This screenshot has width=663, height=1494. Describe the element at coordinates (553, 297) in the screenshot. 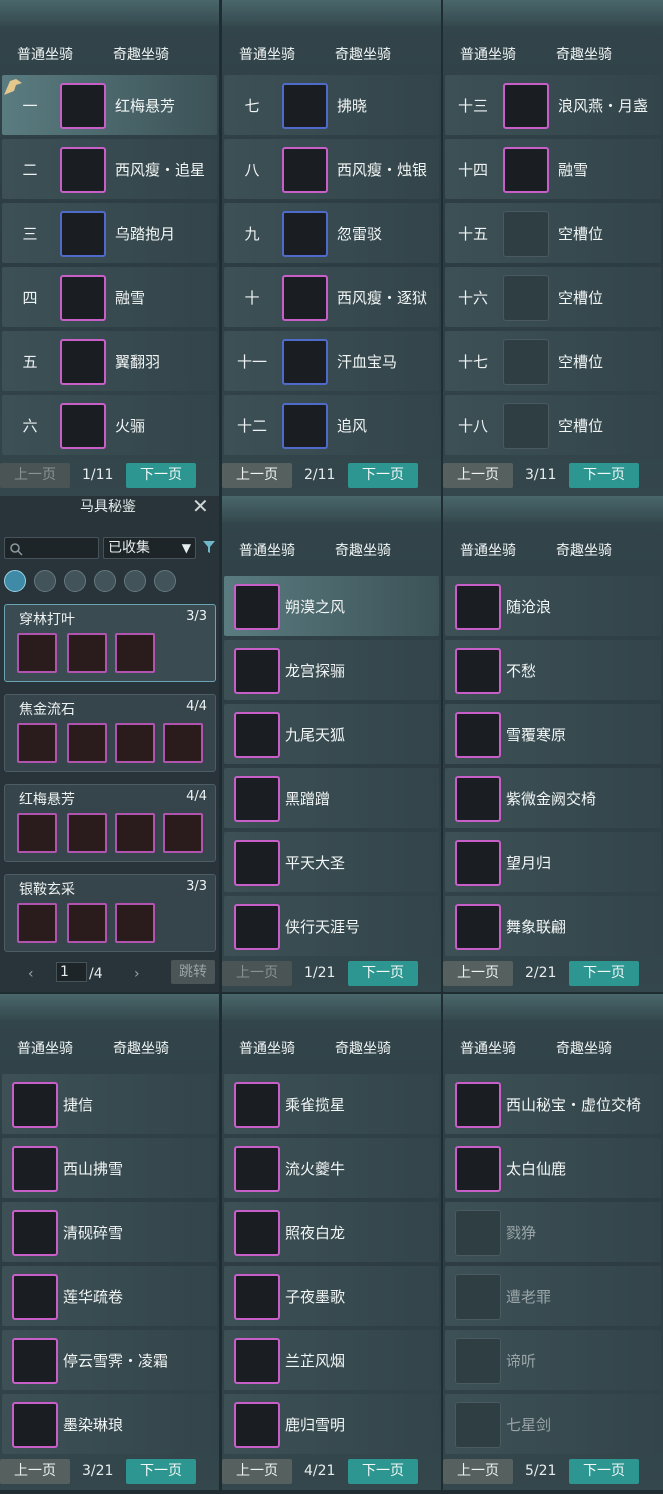

I see `mount-row: 十六 空槽位` at that location.